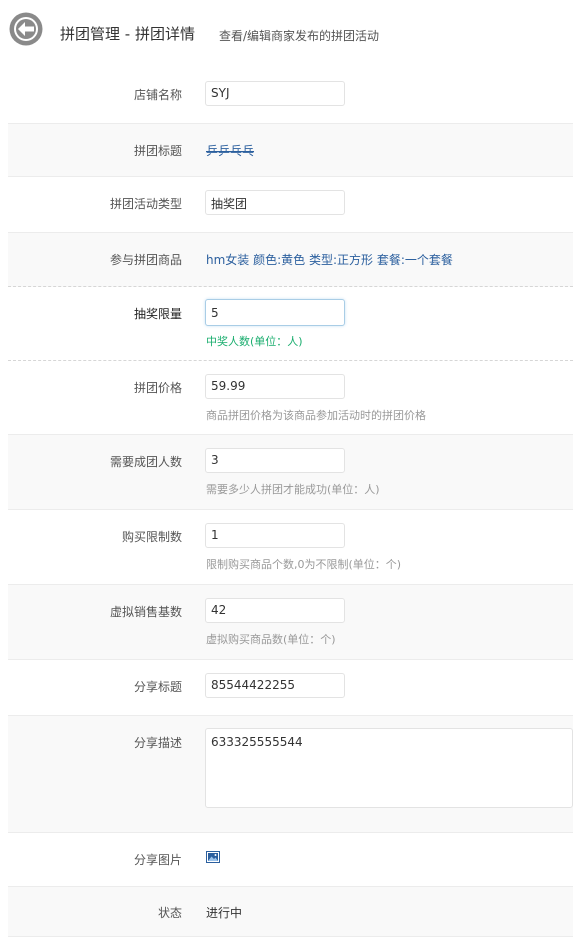 The width and height of the screenshot is (573, 940). Describe the element at coordinates (169, 913) in the screenshot. I see `status-label: 状态` at that location.